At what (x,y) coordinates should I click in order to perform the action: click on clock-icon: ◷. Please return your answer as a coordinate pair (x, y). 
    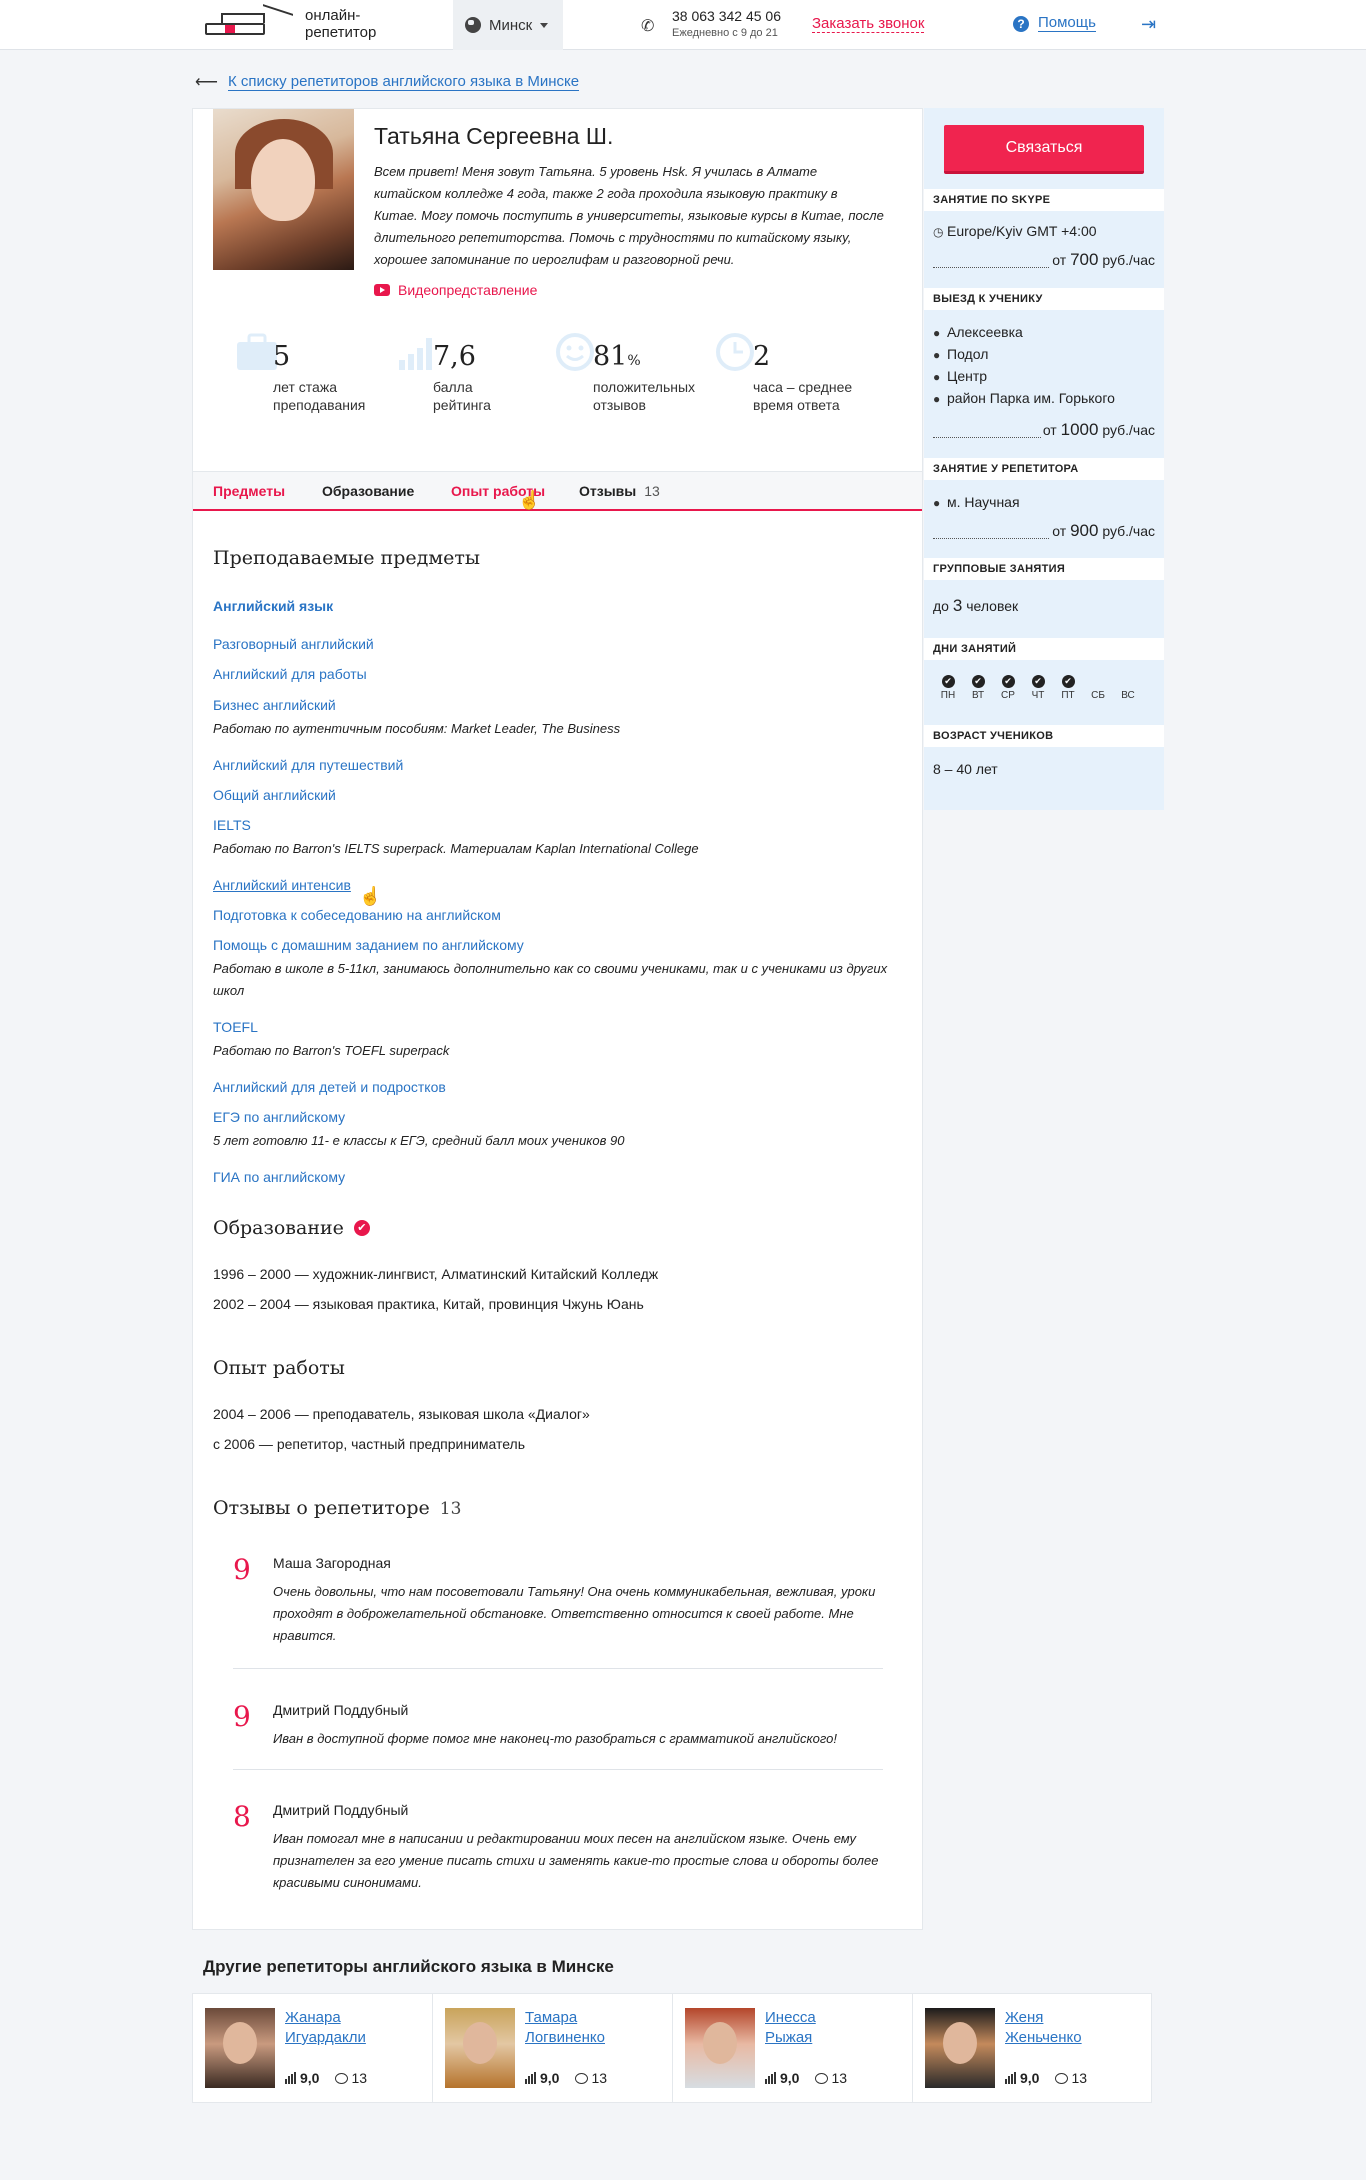
    Looking at the image, I should click on (938, 232).